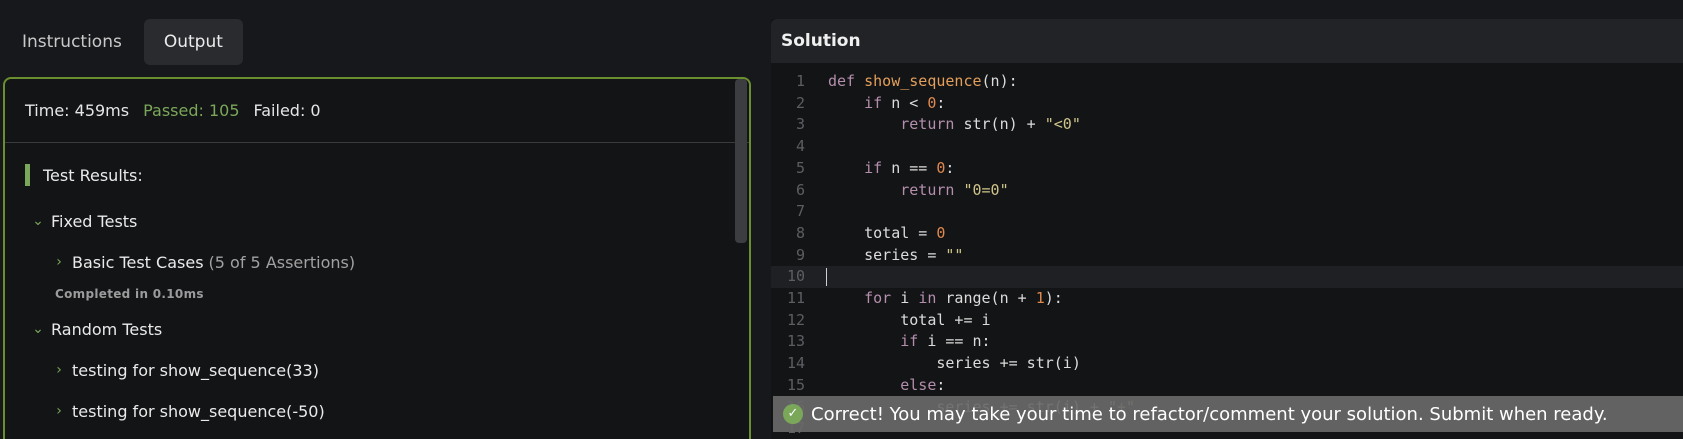 Image resolution: width=1683 pixels, height=439 pixels. I want to click on code-line: 9 series = "", so click(1227, 256).